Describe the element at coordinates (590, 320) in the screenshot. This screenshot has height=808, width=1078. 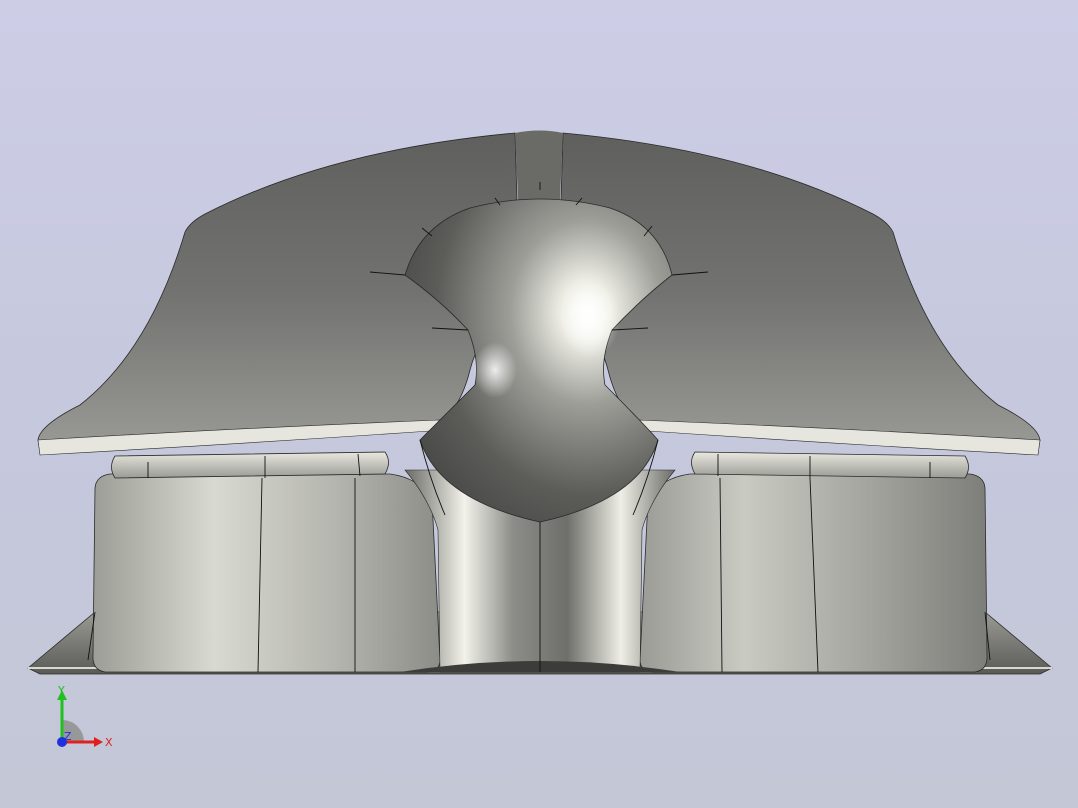
I see `ball-highlight-right` at that location.